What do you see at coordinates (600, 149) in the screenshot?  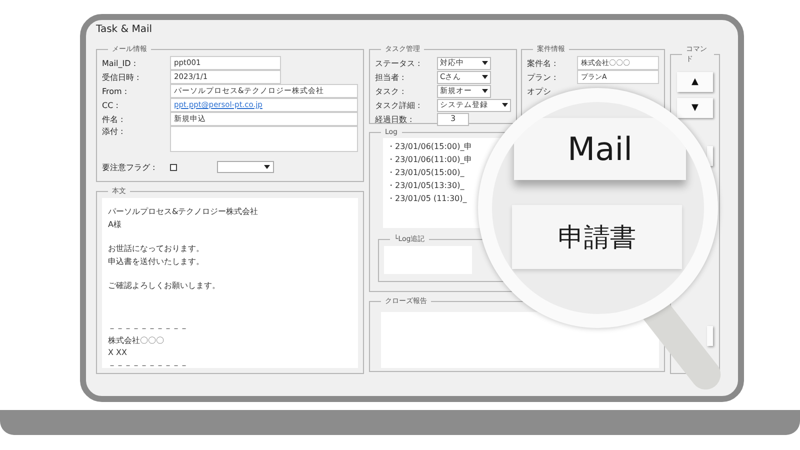 I see `mail-button: Mail` at bounding box center [600, 149].